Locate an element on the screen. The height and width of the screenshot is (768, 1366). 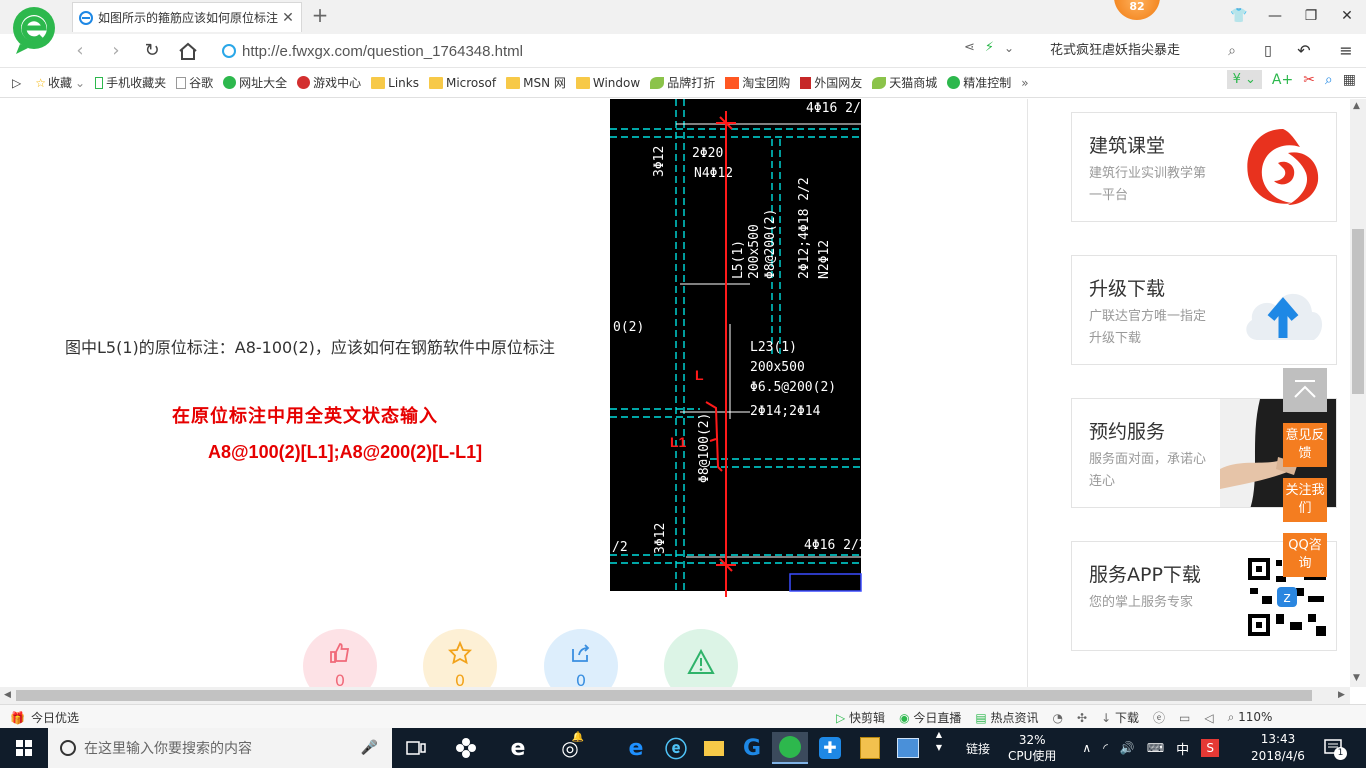
menu-icon: ≡ is located at coordinates (1346, 51).